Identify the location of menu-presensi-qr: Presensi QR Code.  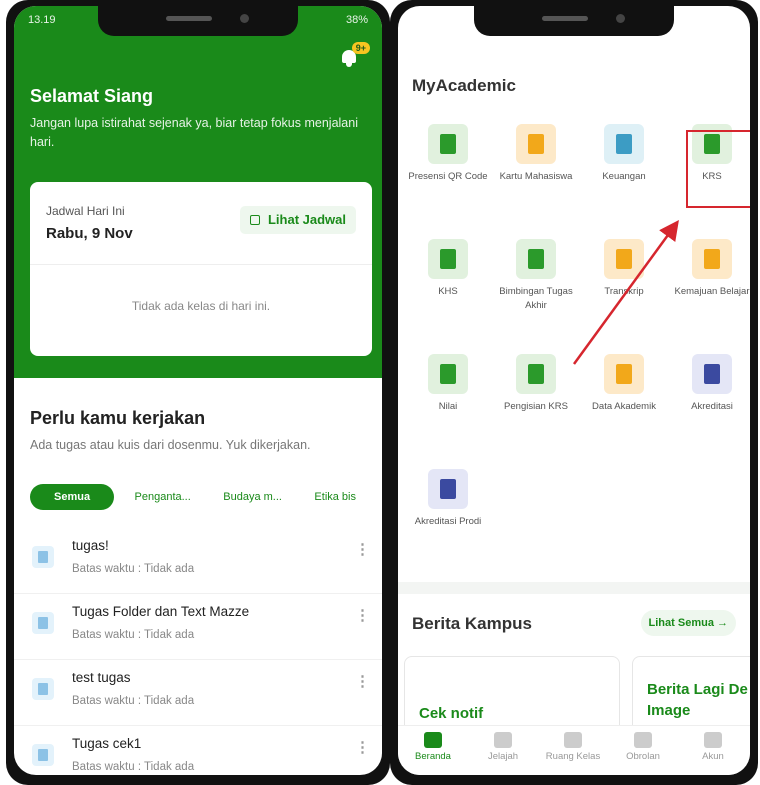
(448, 179).